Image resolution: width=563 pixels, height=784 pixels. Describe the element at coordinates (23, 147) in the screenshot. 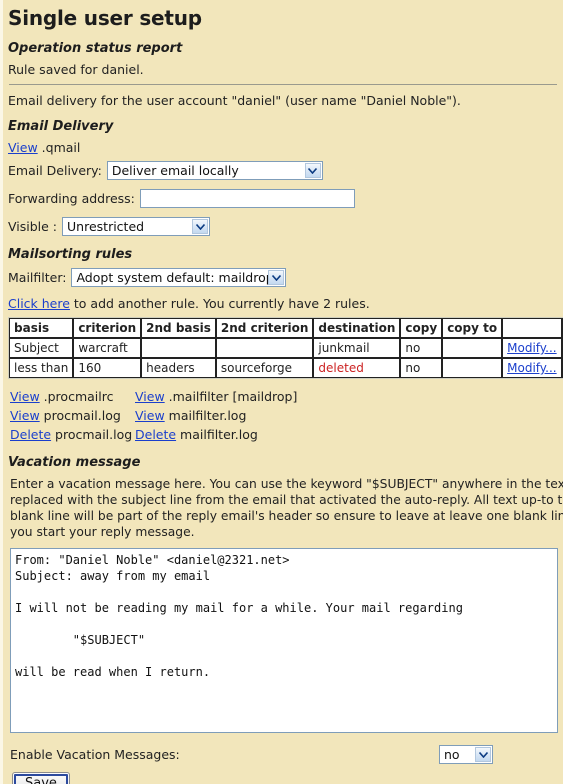

I see `view-qmail-link: View` at that location.